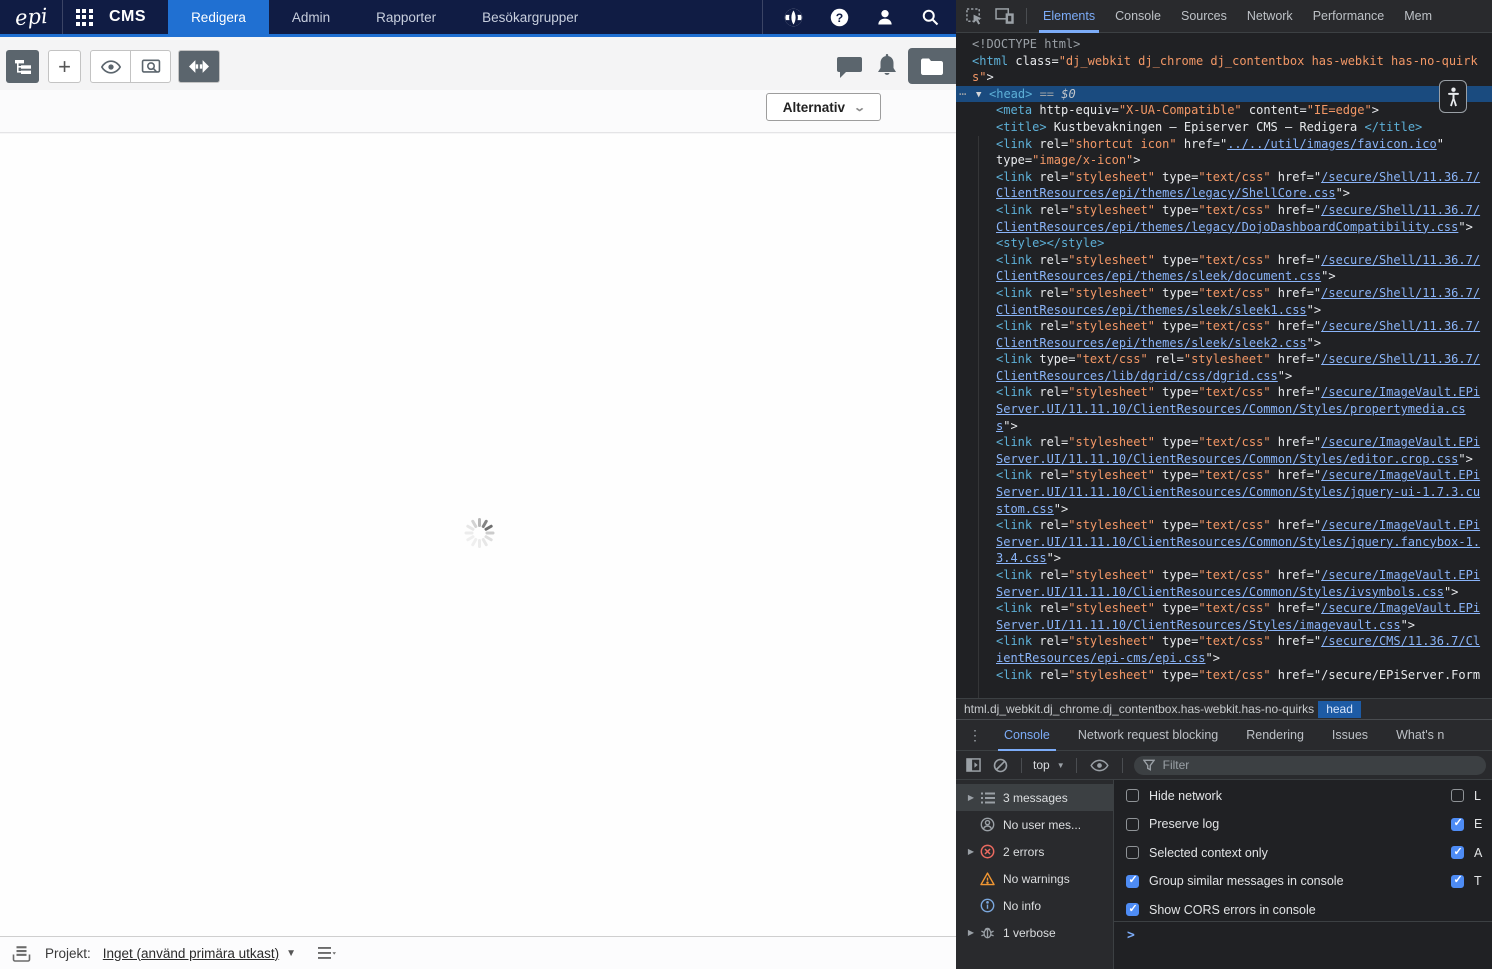  What do you see at coordinates (191, 953) in the screenshot?
I see `project-select-link: Inget (använd primära utkast)` at bounding box center [191, 953].